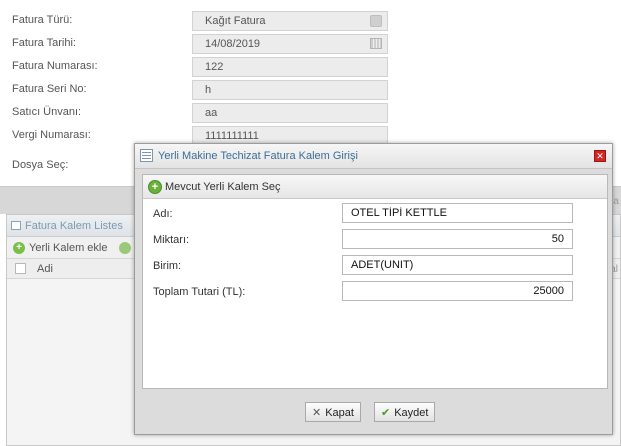 This screenshot has height=446, width=621. I want to click on dropdown-arrow-icon, so click(376, 21).